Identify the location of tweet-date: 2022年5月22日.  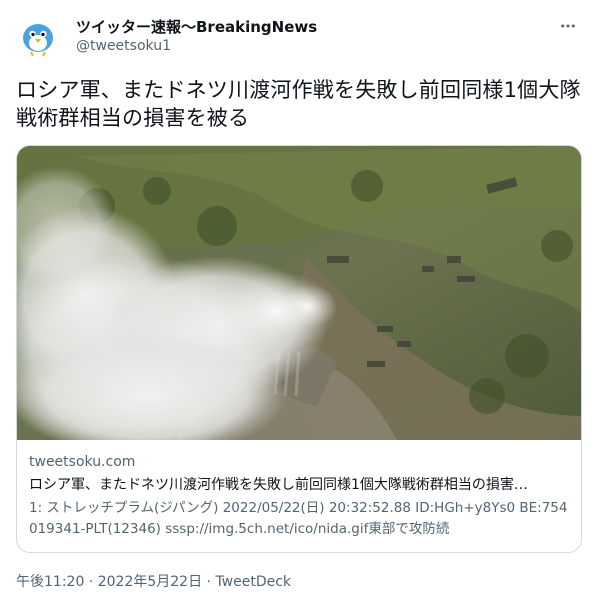
(150, 582).